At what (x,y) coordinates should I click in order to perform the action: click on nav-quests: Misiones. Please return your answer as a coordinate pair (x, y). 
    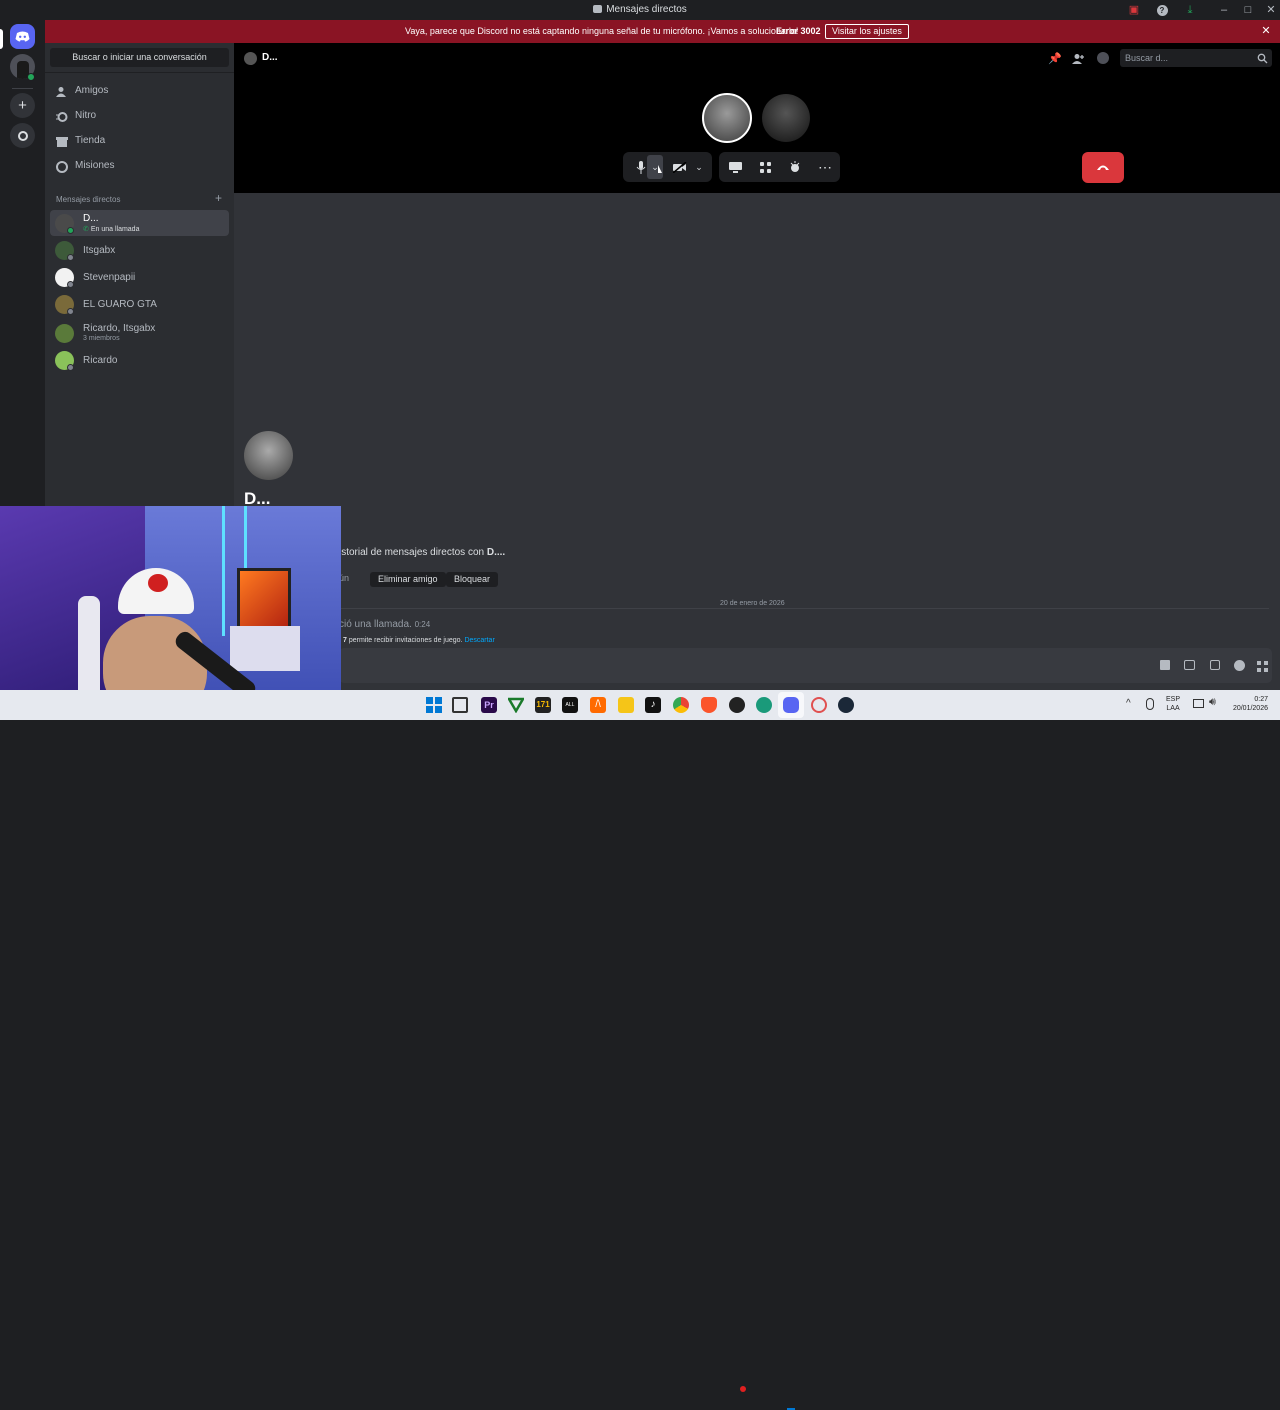
    Looking at the image, I should click on (139, 166).